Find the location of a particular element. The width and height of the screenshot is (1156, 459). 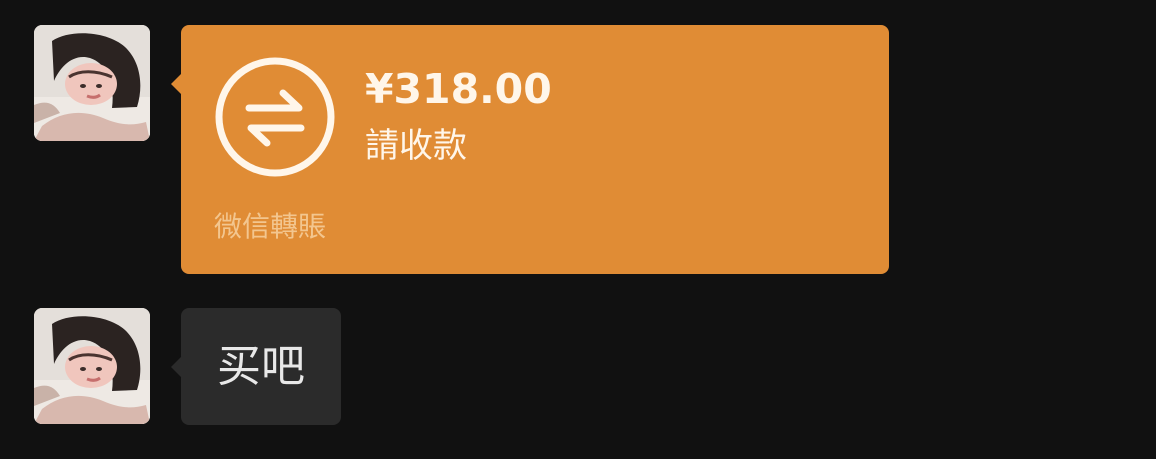

transfer-amount: ¥318.00 is located at coordinates (458, 89).